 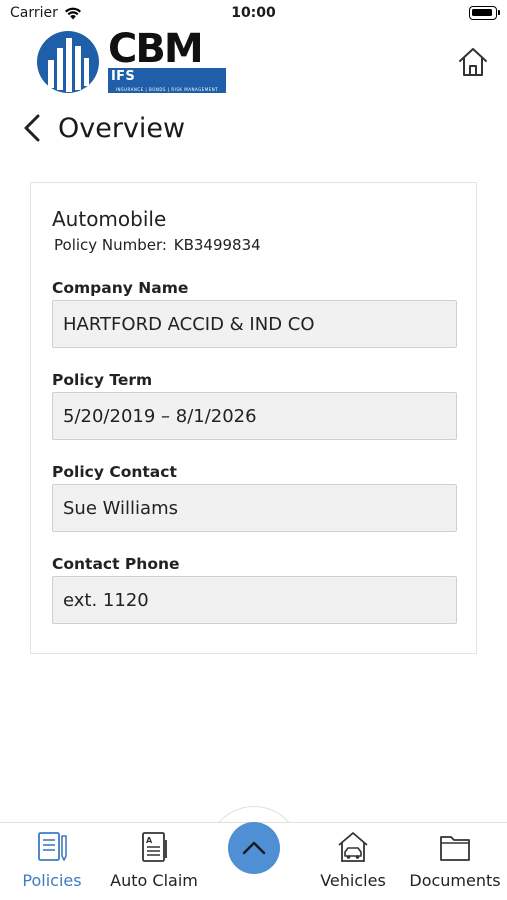 I want to click on document-pen-icon, so click(x=52, y=846).